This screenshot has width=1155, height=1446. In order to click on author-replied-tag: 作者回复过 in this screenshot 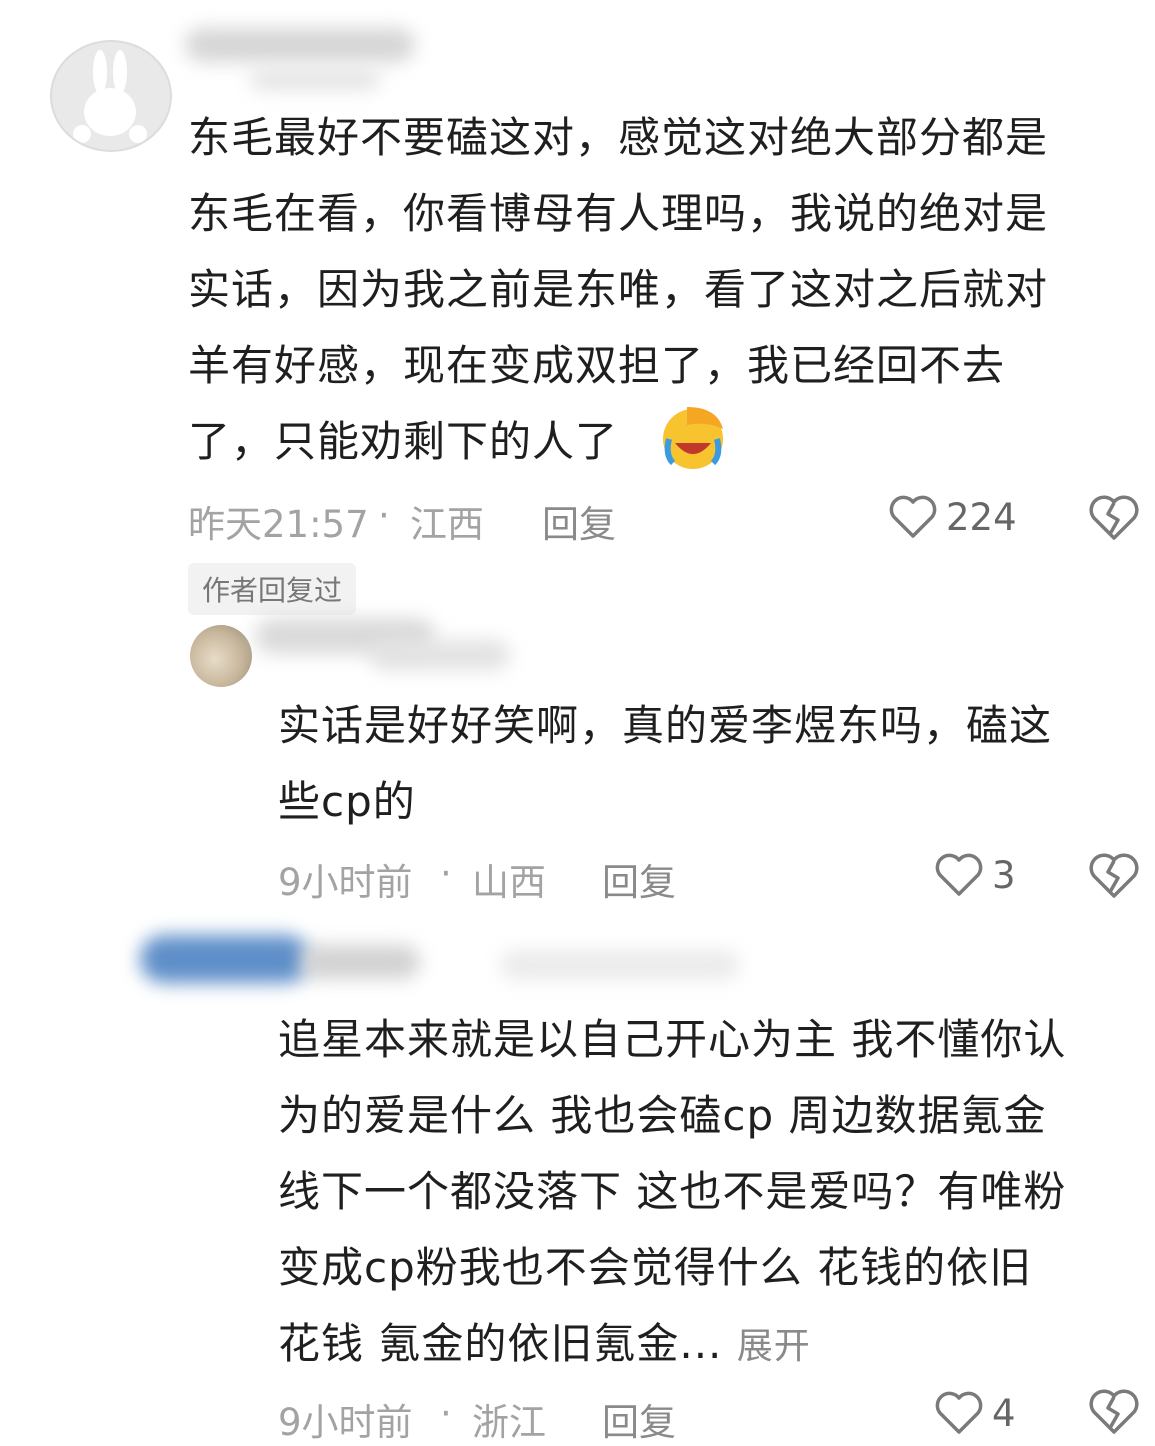, I will do `click(272, 589)`.